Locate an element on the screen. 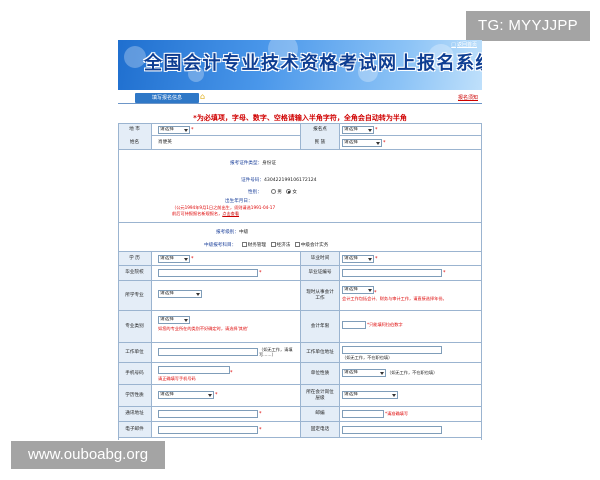  gender-line: 性别： 男 女 is located at coordinates (272, 192).